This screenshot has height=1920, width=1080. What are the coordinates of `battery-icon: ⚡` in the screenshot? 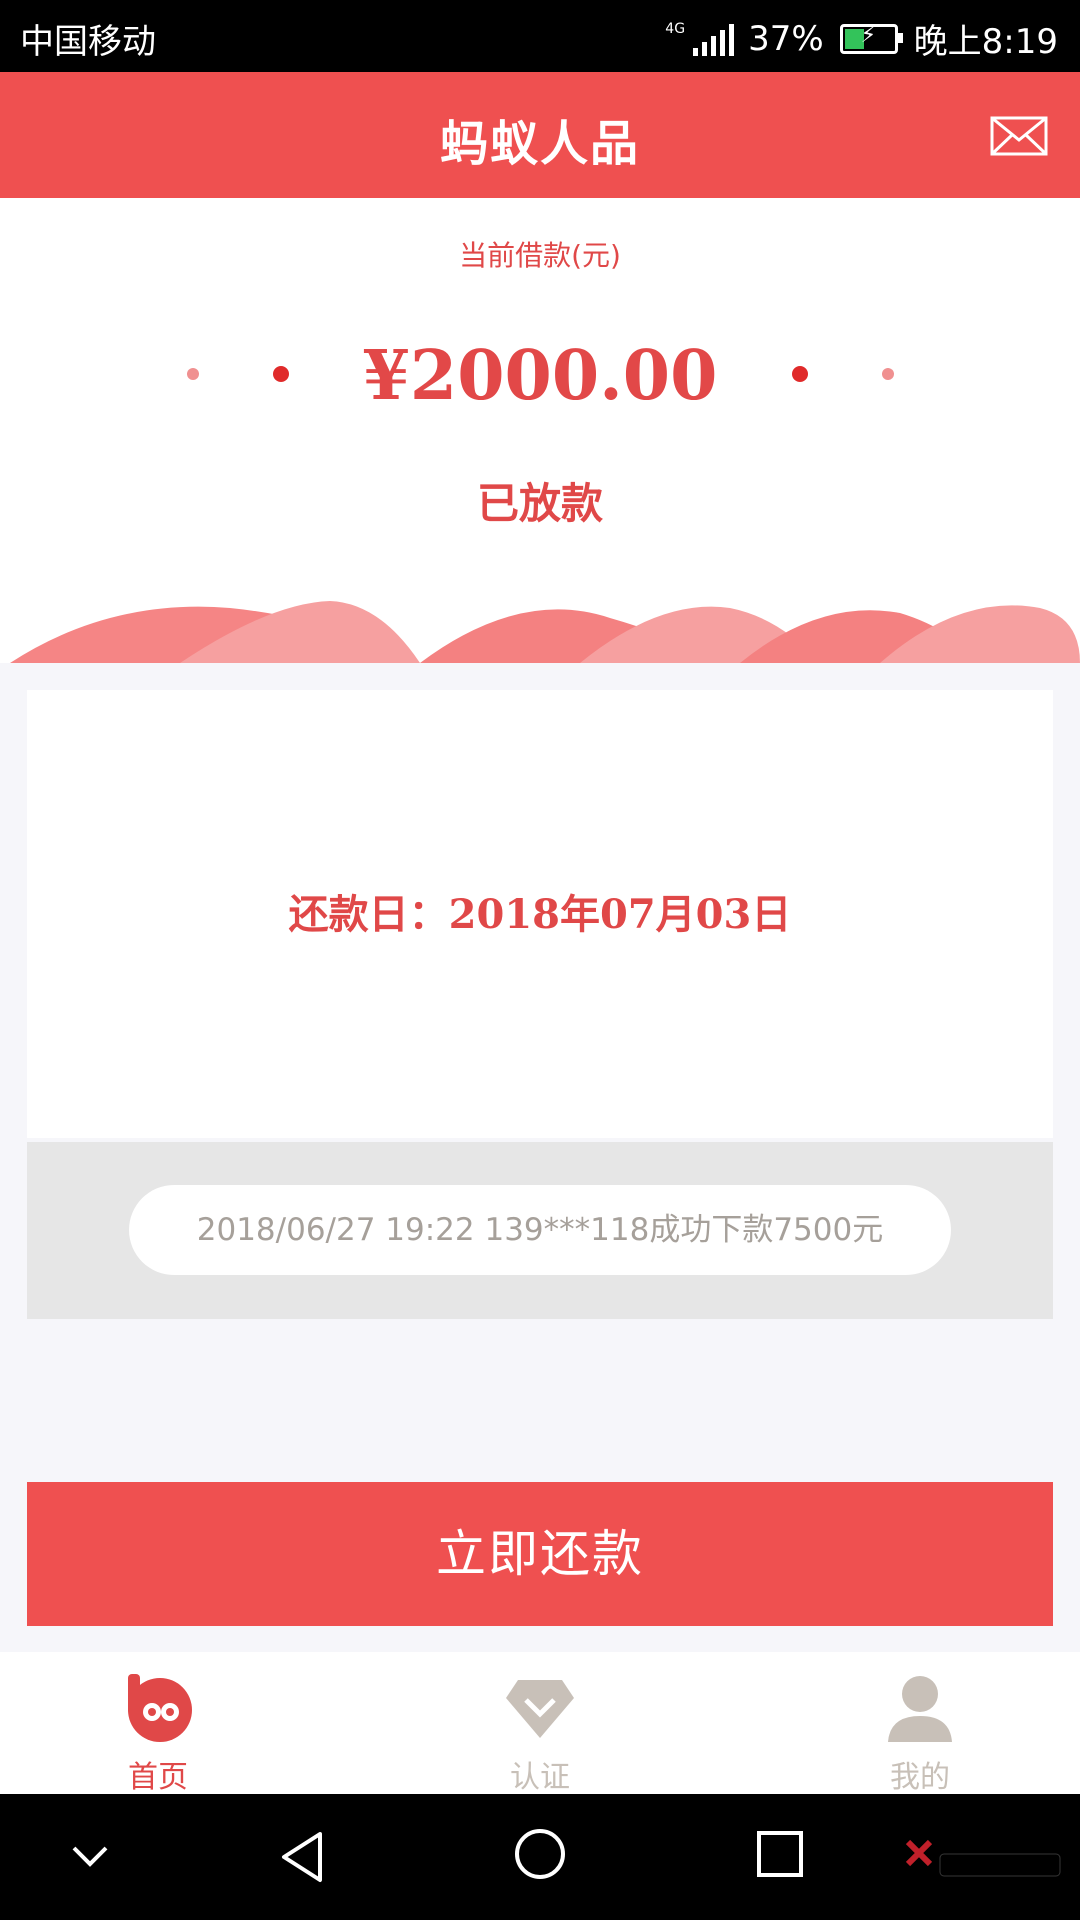 It's located at (871, 38).